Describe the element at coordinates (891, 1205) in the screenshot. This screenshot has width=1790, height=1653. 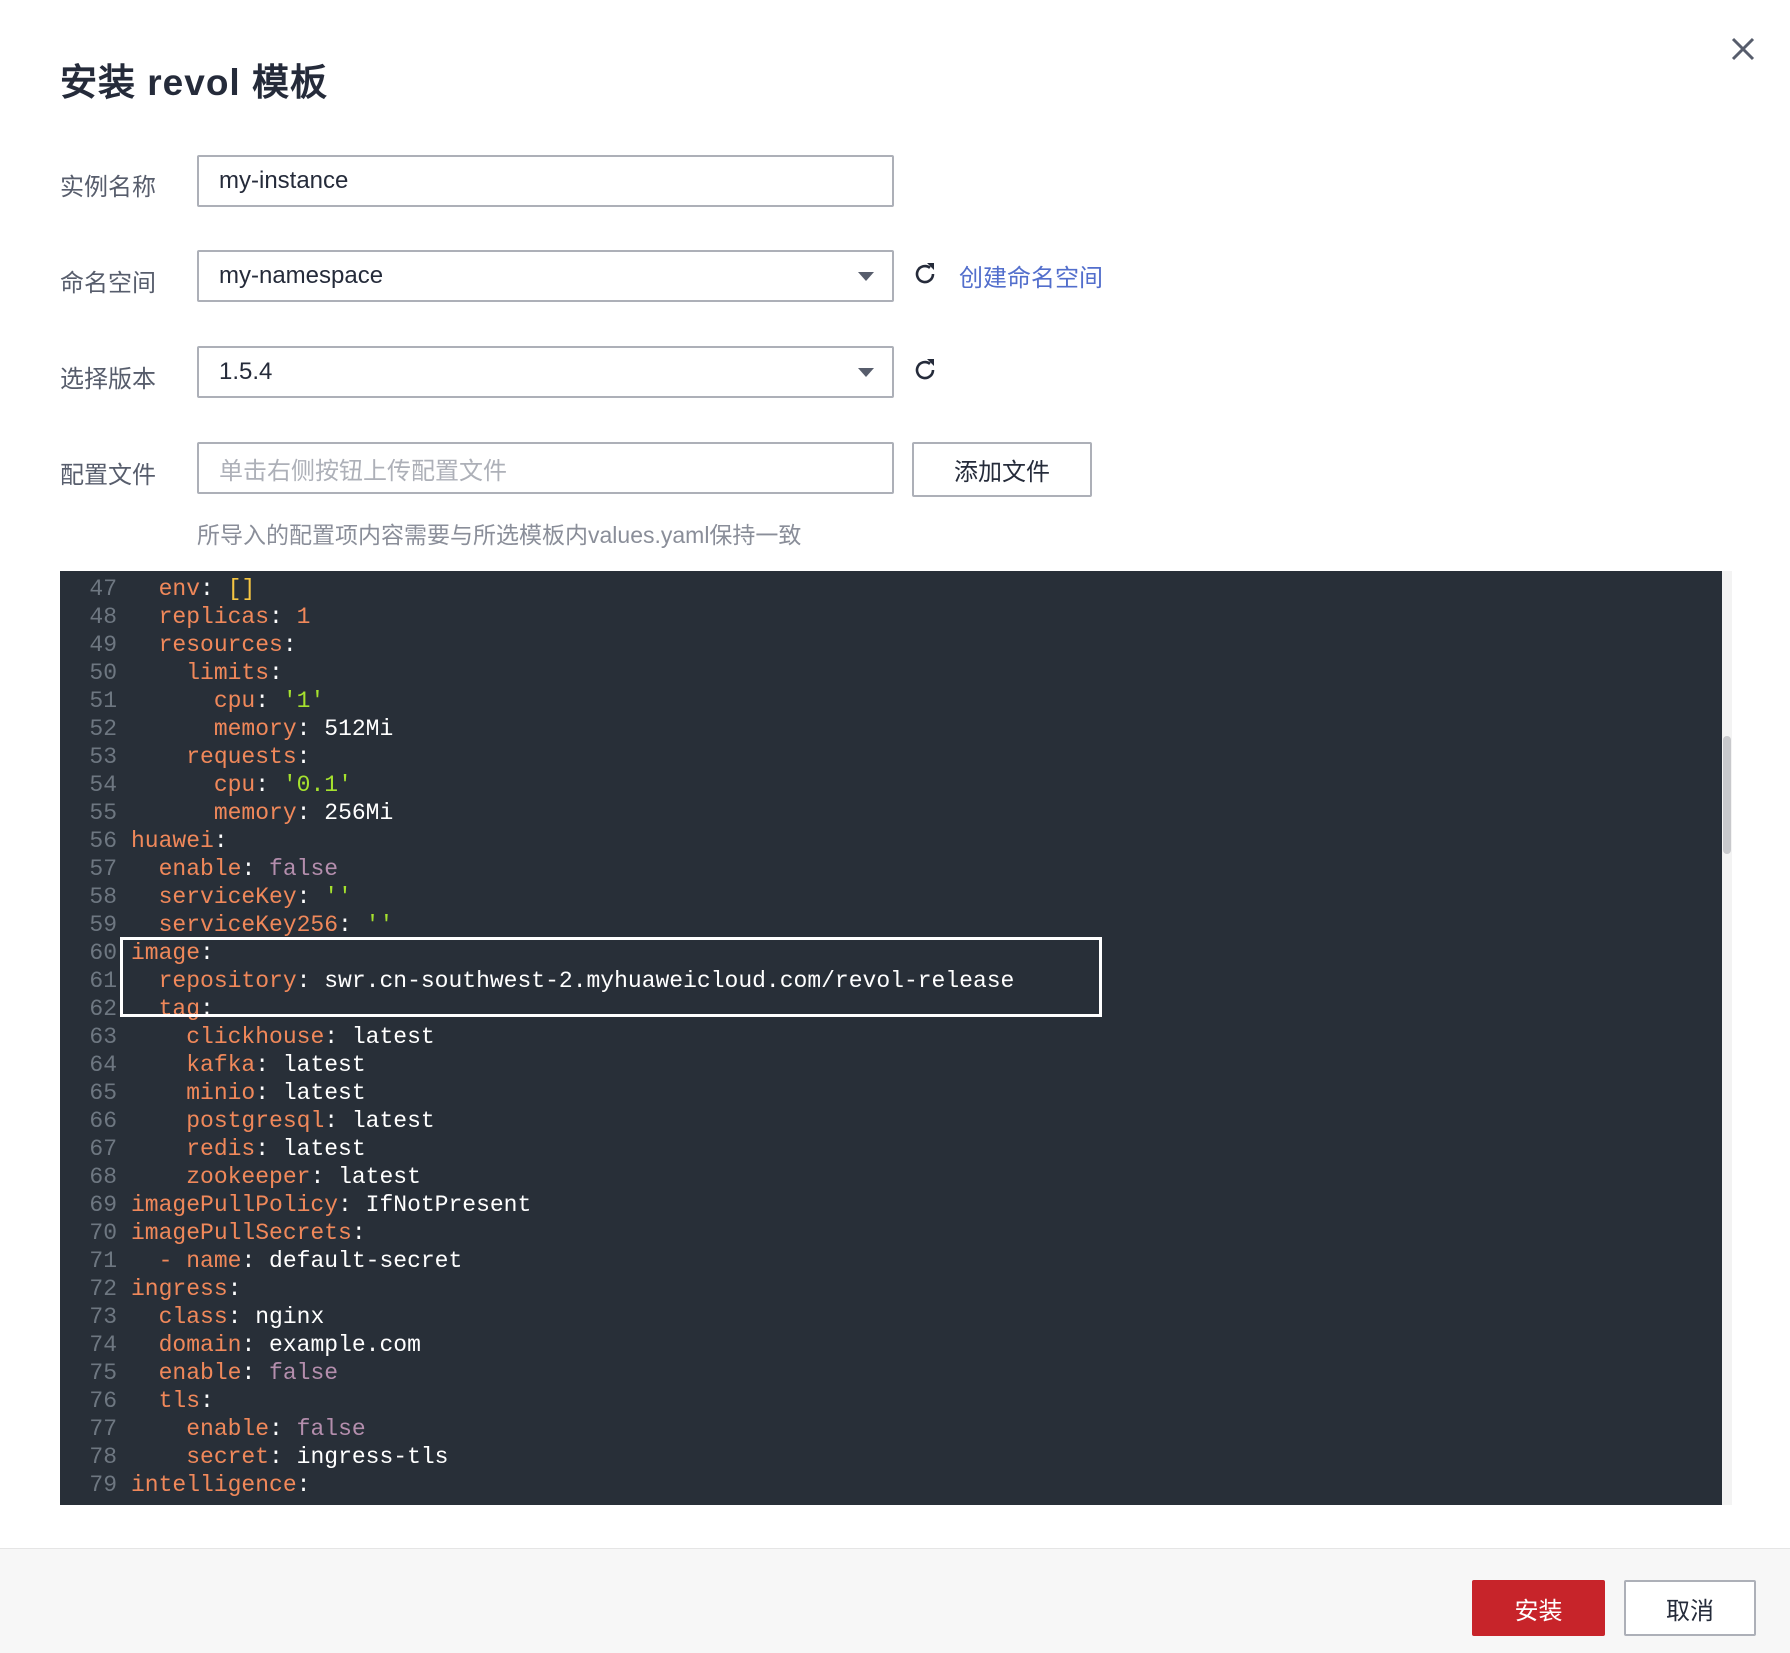
I see `code-line: 69 imagePullPolicy: IfNotPresent` at that location.